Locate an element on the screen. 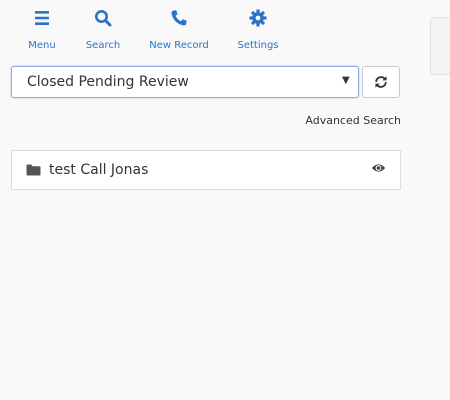  toolbar-search-button: Search is located at coordinates (103, 30).